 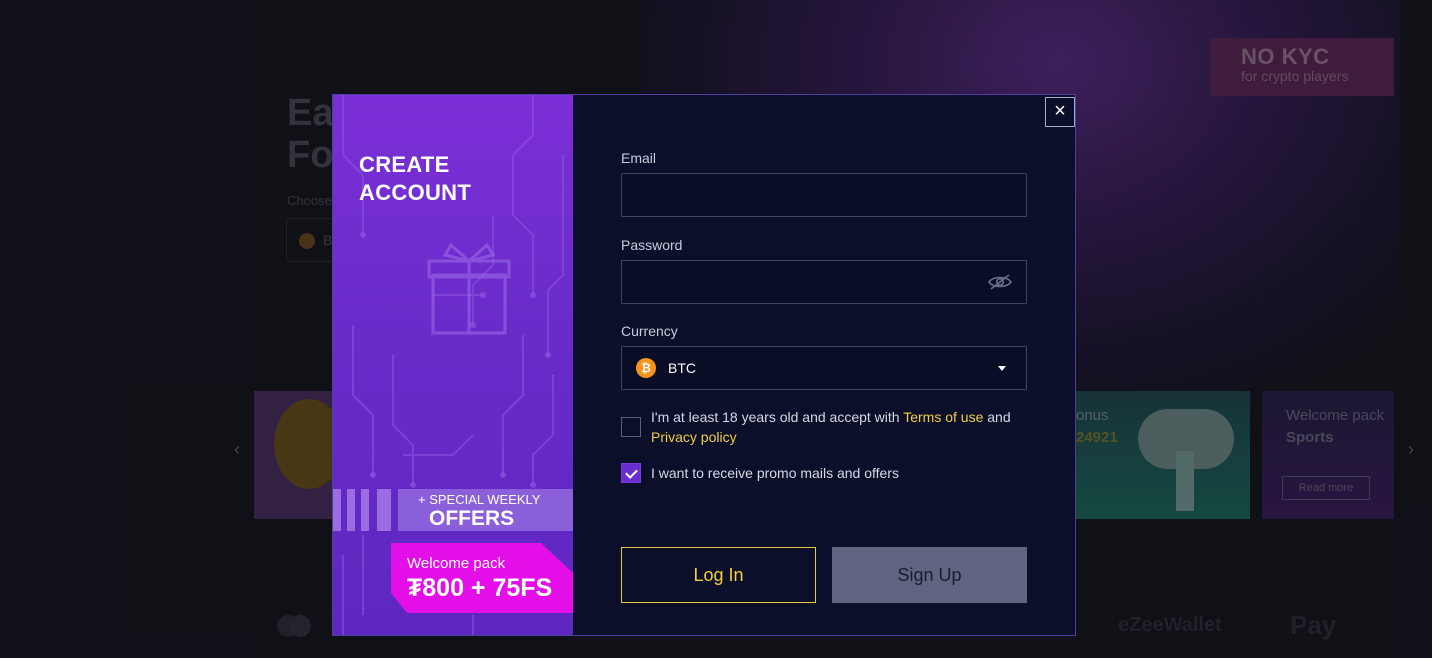 What do you see at coordinates (639, 158) in the screenshot?
I see `email-label: Email` at bounding box center [639, 158].